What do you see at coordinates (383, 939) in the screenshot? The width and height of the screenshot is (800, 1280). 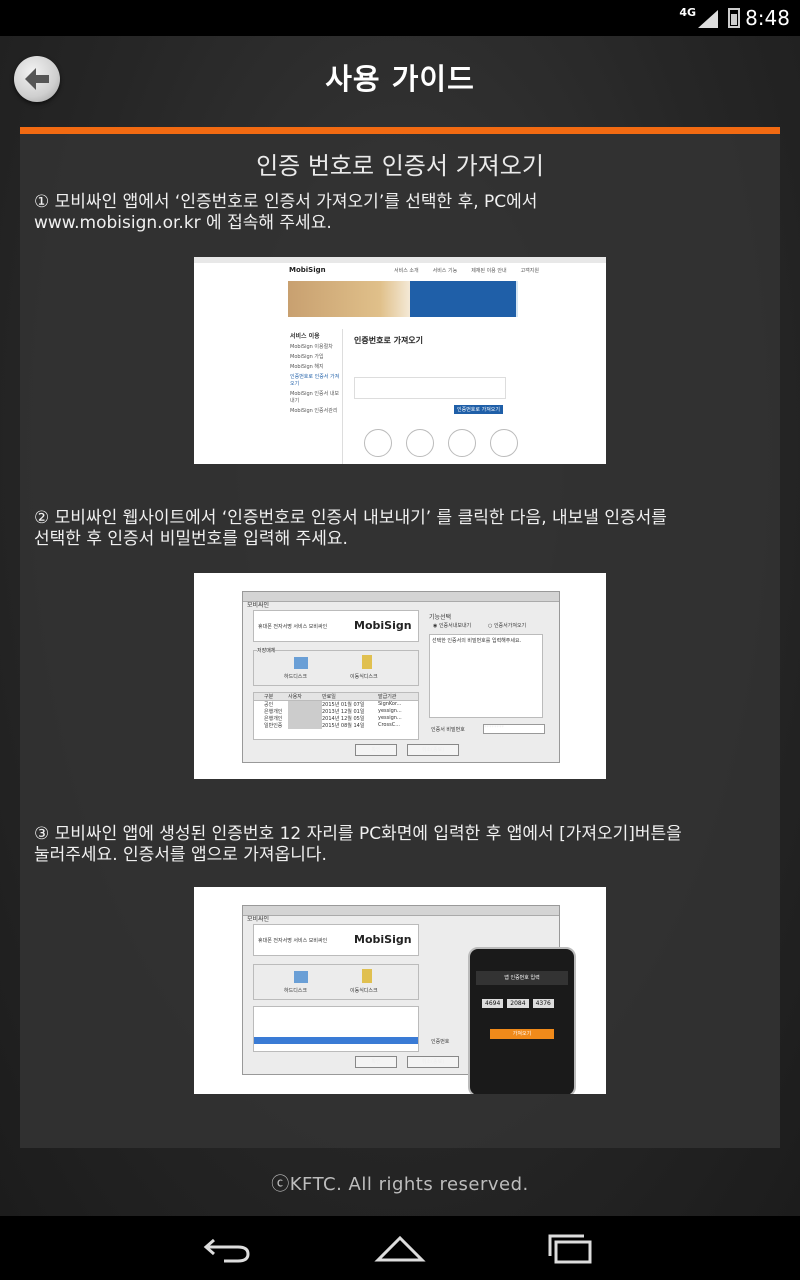 I see `dialog-logo-2: MobiSign` at bounding box center [383, 939].